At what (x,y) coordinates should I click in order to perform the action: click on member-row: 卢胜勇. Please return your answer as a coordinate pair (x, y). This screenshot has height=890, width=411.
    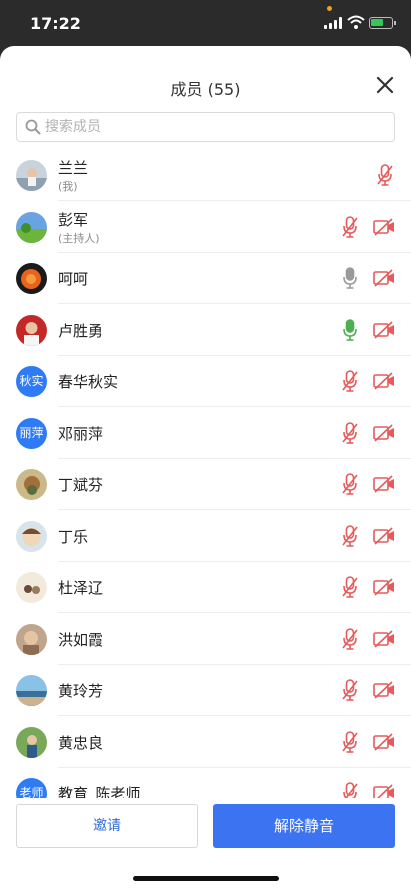
    Looking at the image, I should click on (205, 330).